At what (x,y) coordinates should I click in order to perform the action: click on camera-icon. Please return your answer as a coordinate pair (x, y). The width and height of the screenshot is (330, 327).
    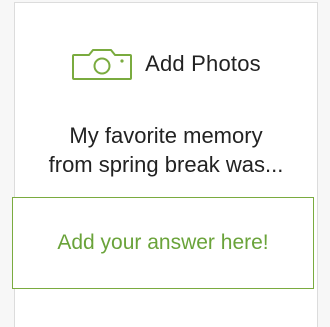
    Looking at the image, I should click on (102, 64).